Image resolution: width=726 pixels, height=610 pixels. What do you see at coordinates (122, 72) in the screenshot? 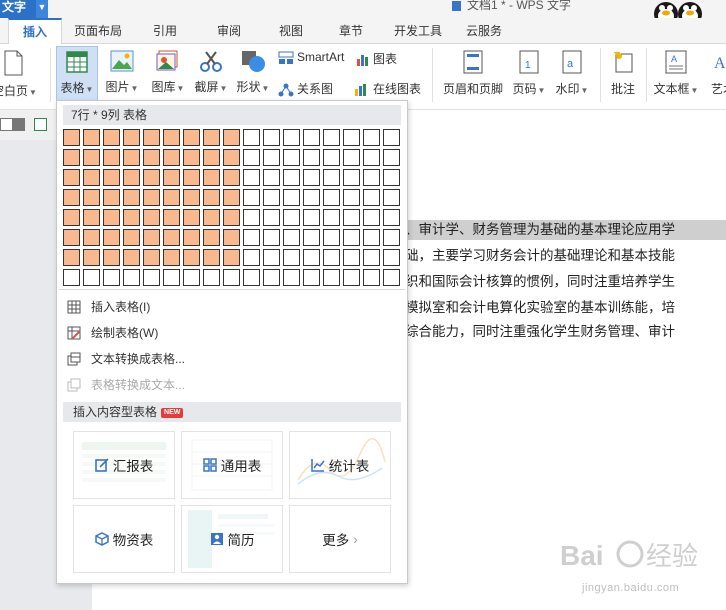
I see `picture-button: 图片▼` at bounding box center [122, 72].